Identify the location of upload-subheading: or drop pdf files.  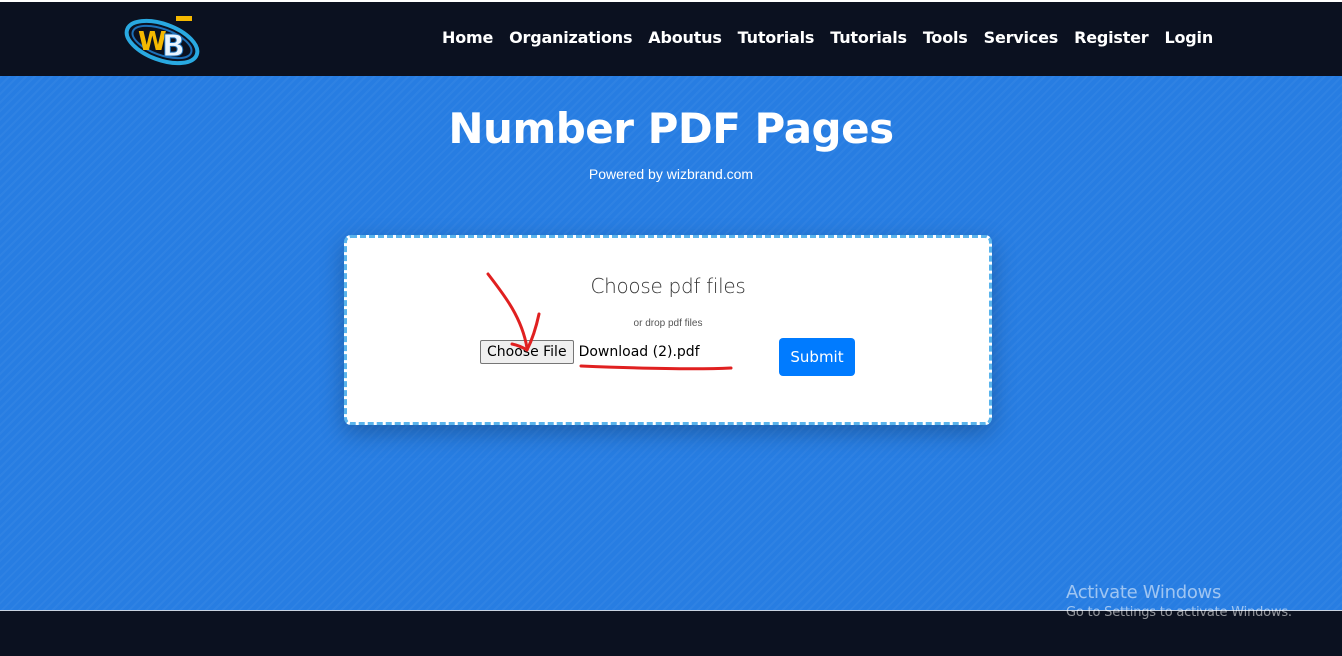
(668, 323).